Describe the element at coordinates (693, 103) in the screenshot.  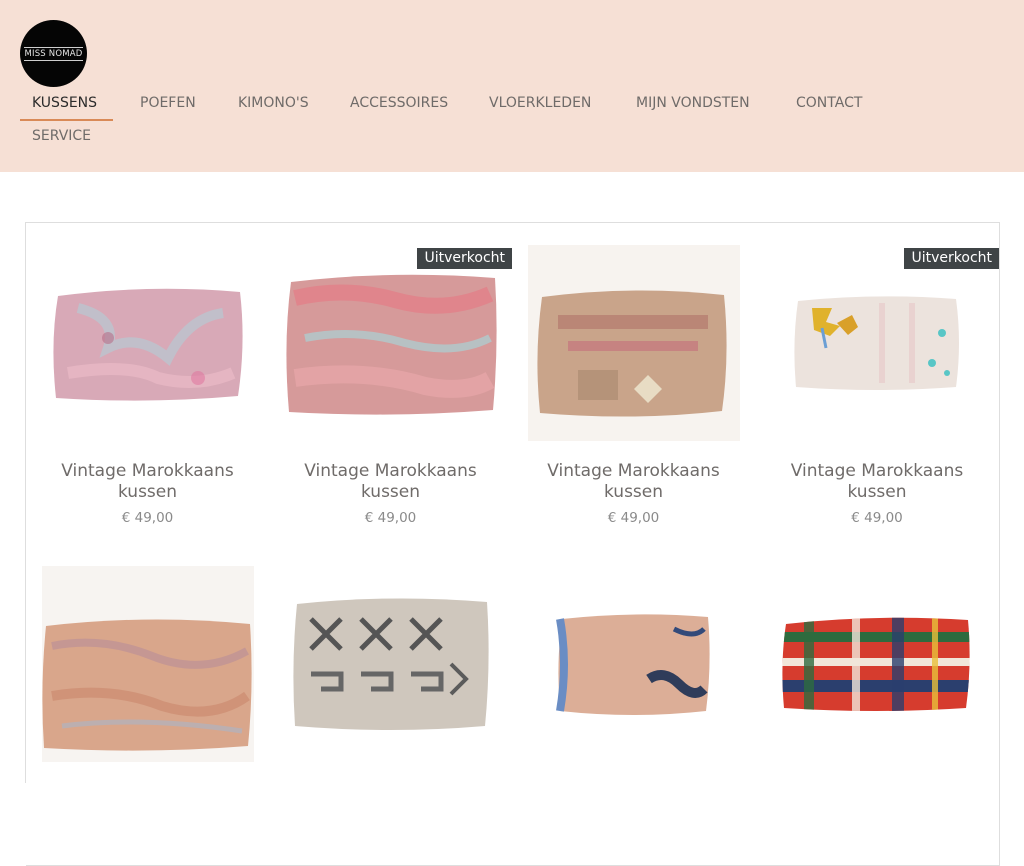
I see `nav-item-mijn-vondsten: MIJN VONDSTEN` at that location.